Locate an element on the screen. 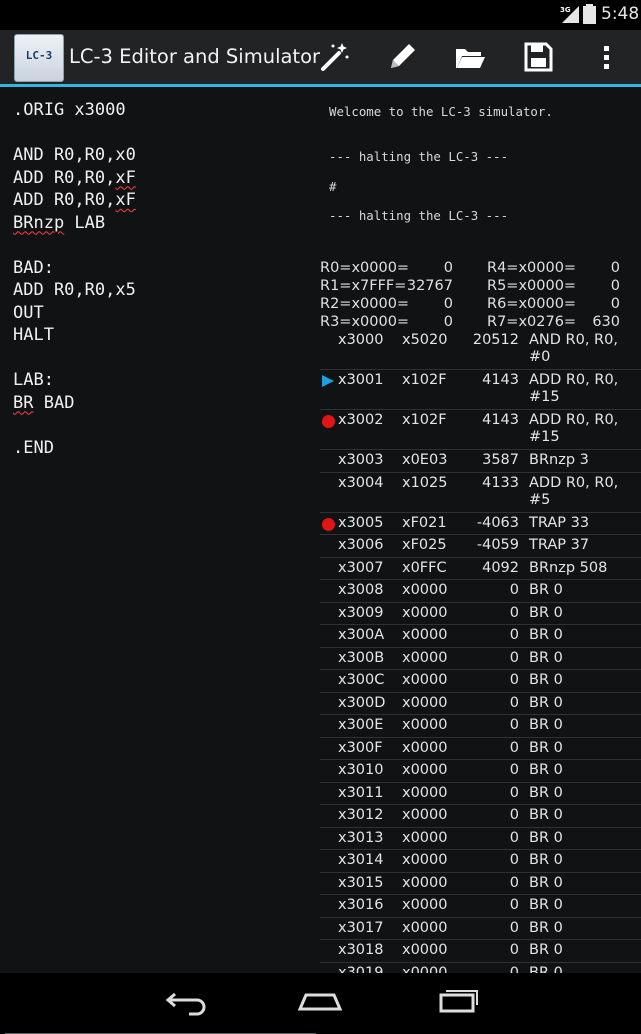  memory-row: x300D x0000 0 BR 0 is located at coordinates (480, 703).